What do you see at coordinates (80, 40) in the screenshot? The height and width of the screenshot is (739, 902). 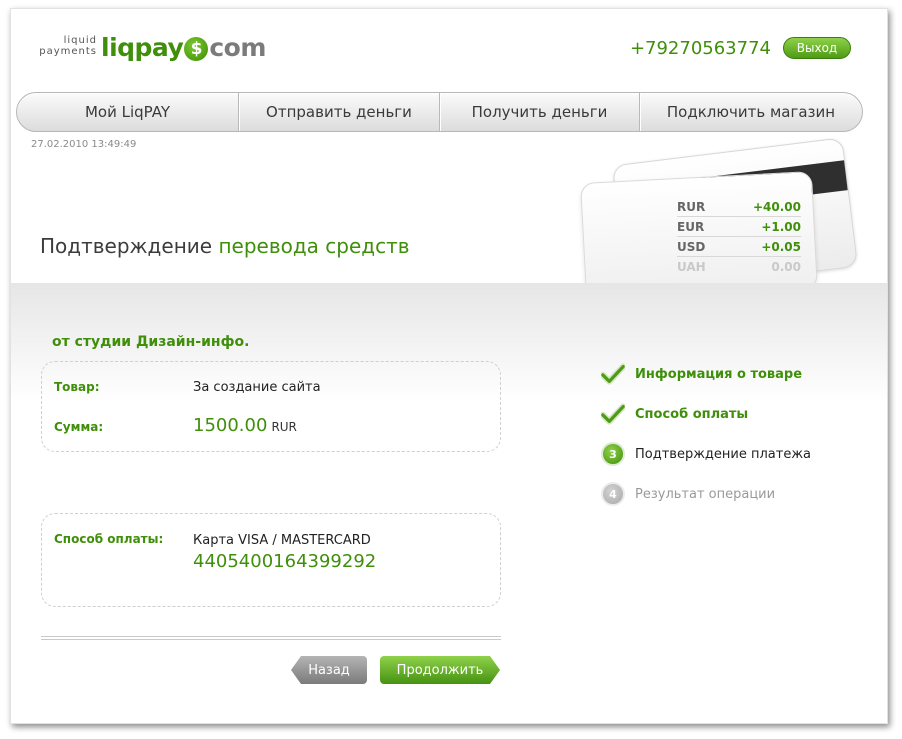 I see `logo-tagline-line1: liquid` at bounding box center [80, 40].